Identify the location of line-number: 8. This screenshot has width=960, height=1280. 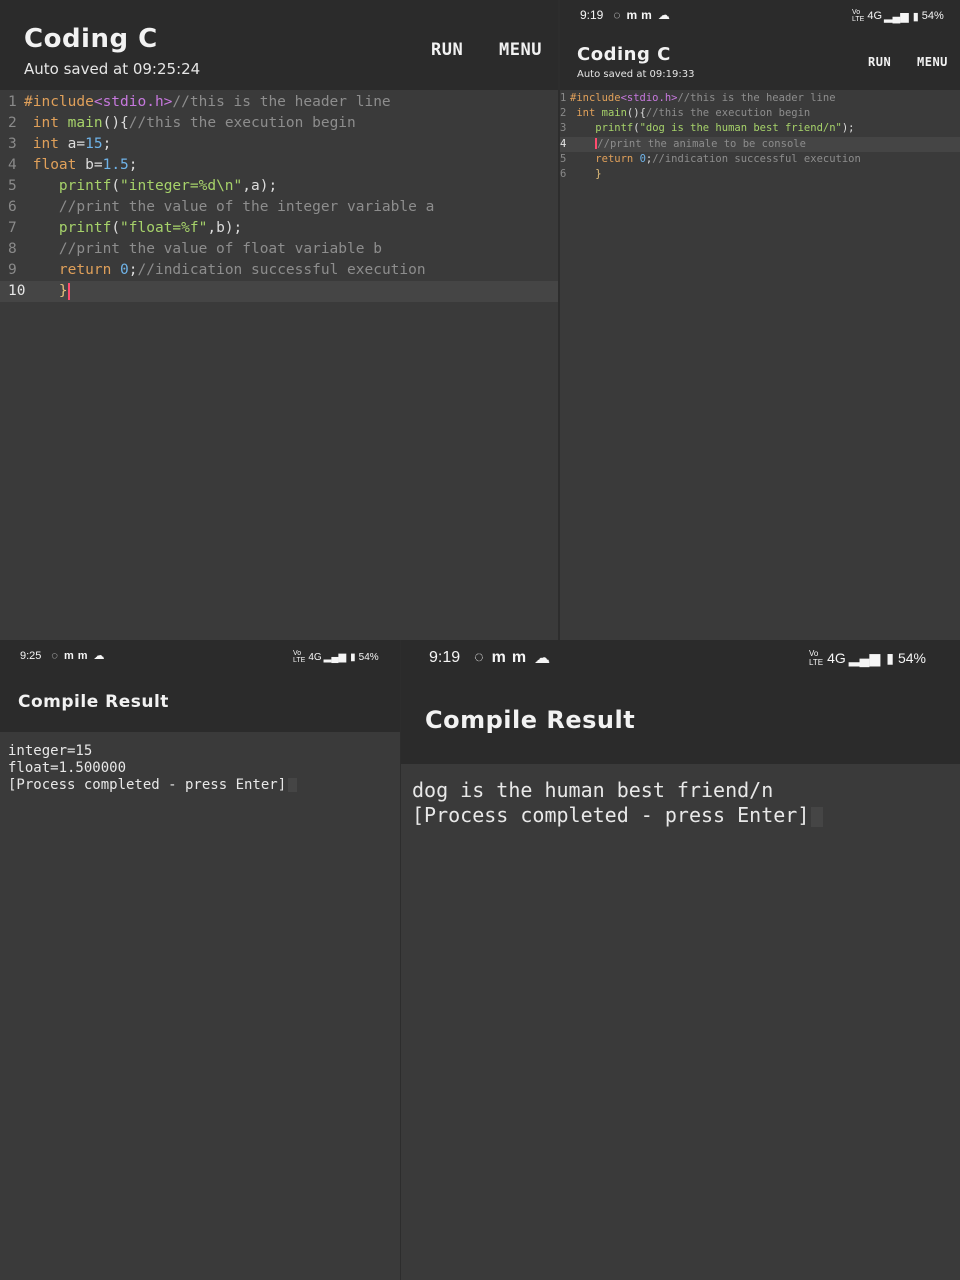
(12, 249).